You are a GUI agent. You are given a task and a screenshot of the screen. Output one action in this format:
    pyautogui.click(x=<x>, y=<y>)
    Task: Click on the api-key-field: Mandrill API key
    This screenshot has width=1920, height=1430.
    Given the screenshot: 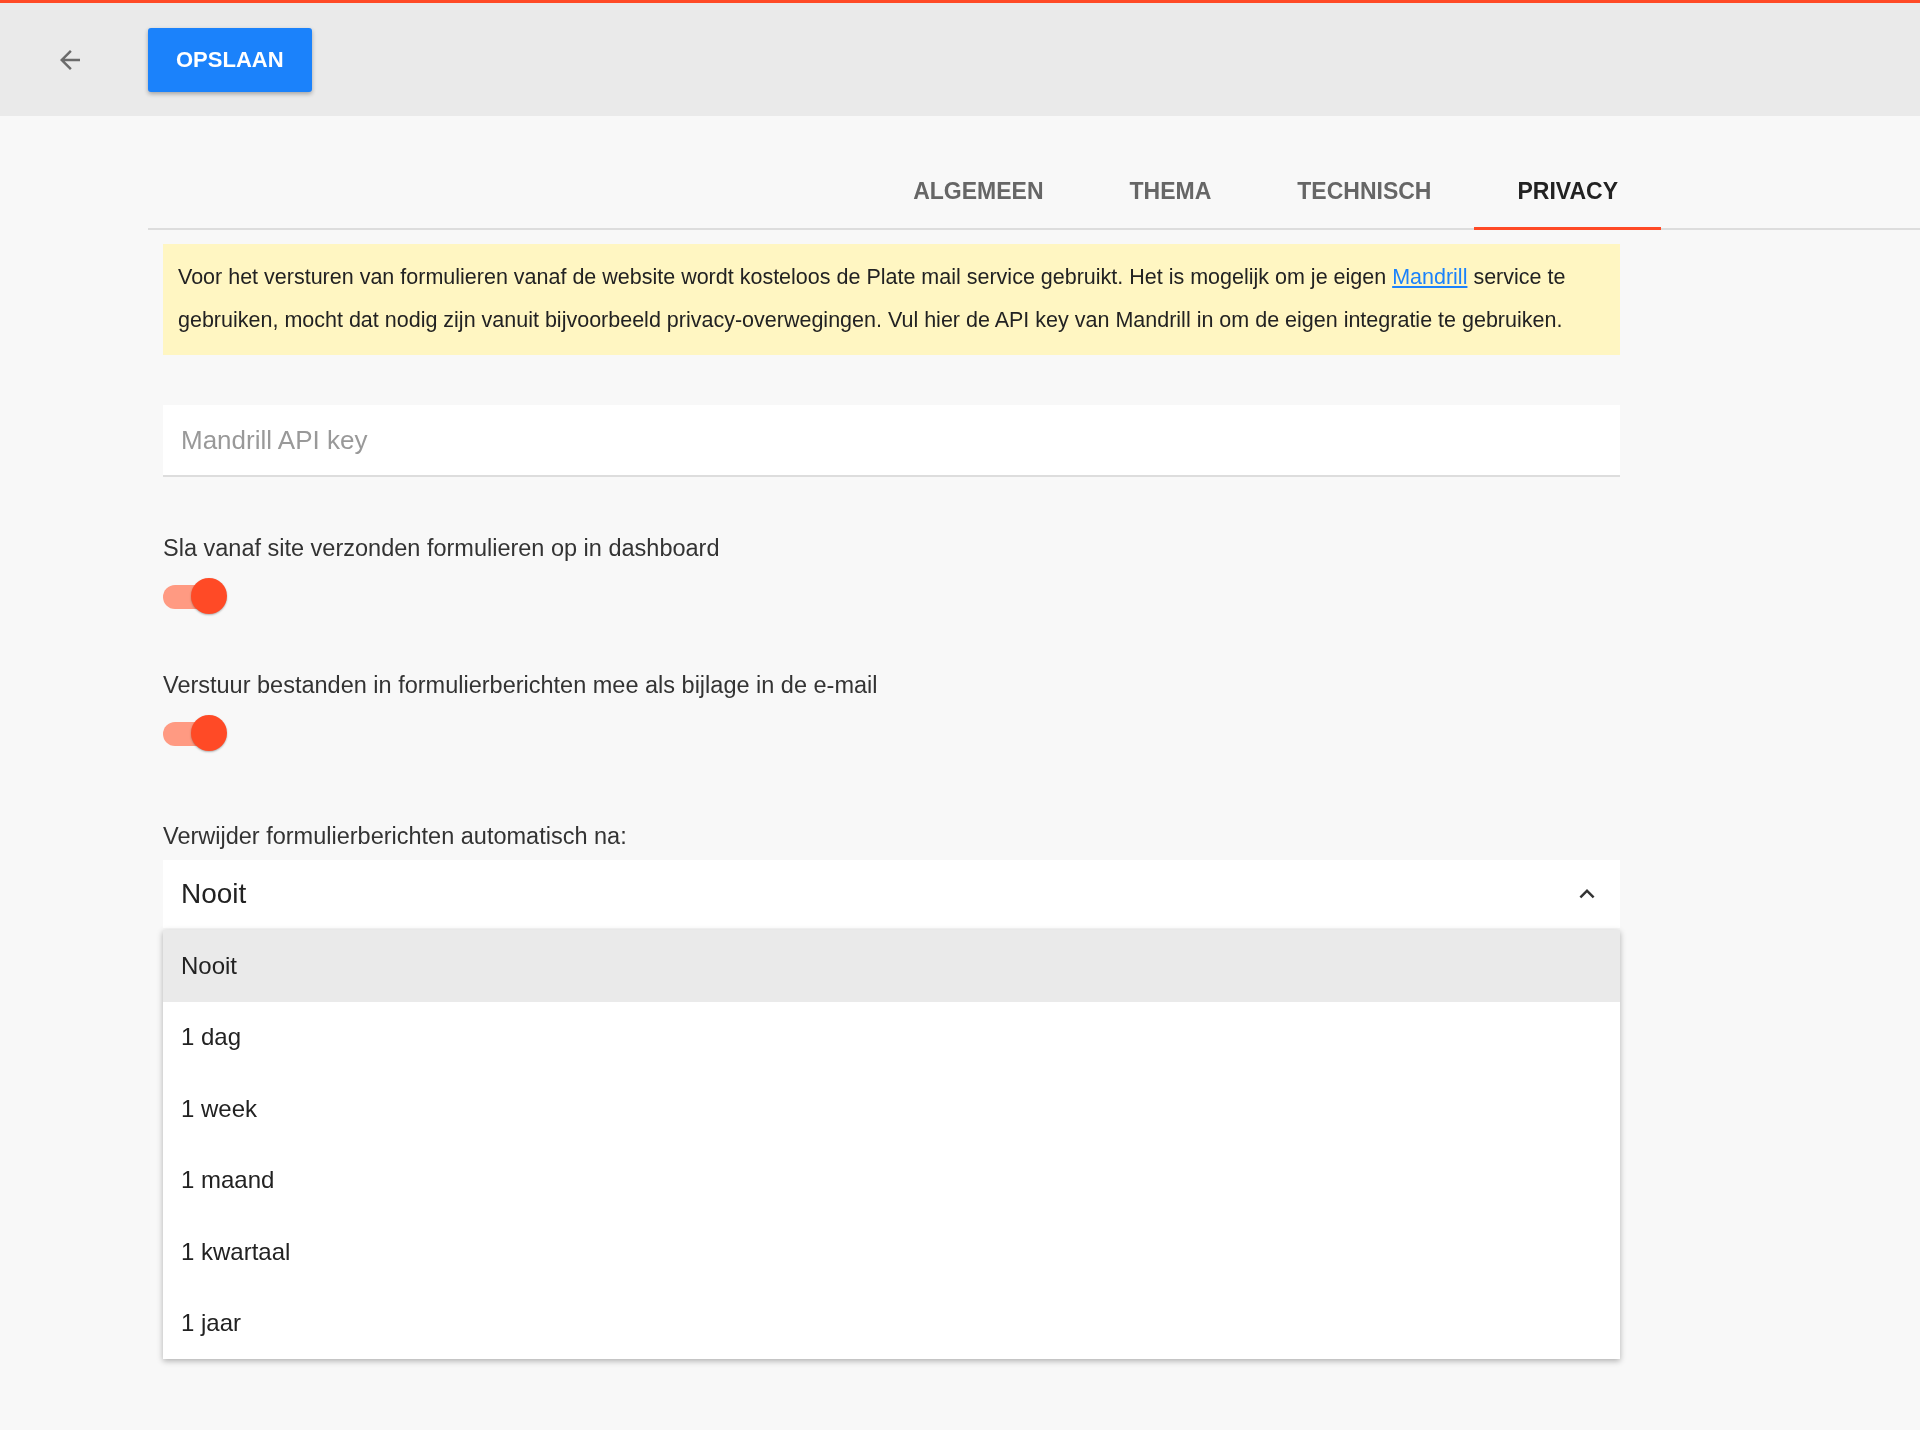 What is the action you would take?
    pyautogui.click(x=891, y=441)
    